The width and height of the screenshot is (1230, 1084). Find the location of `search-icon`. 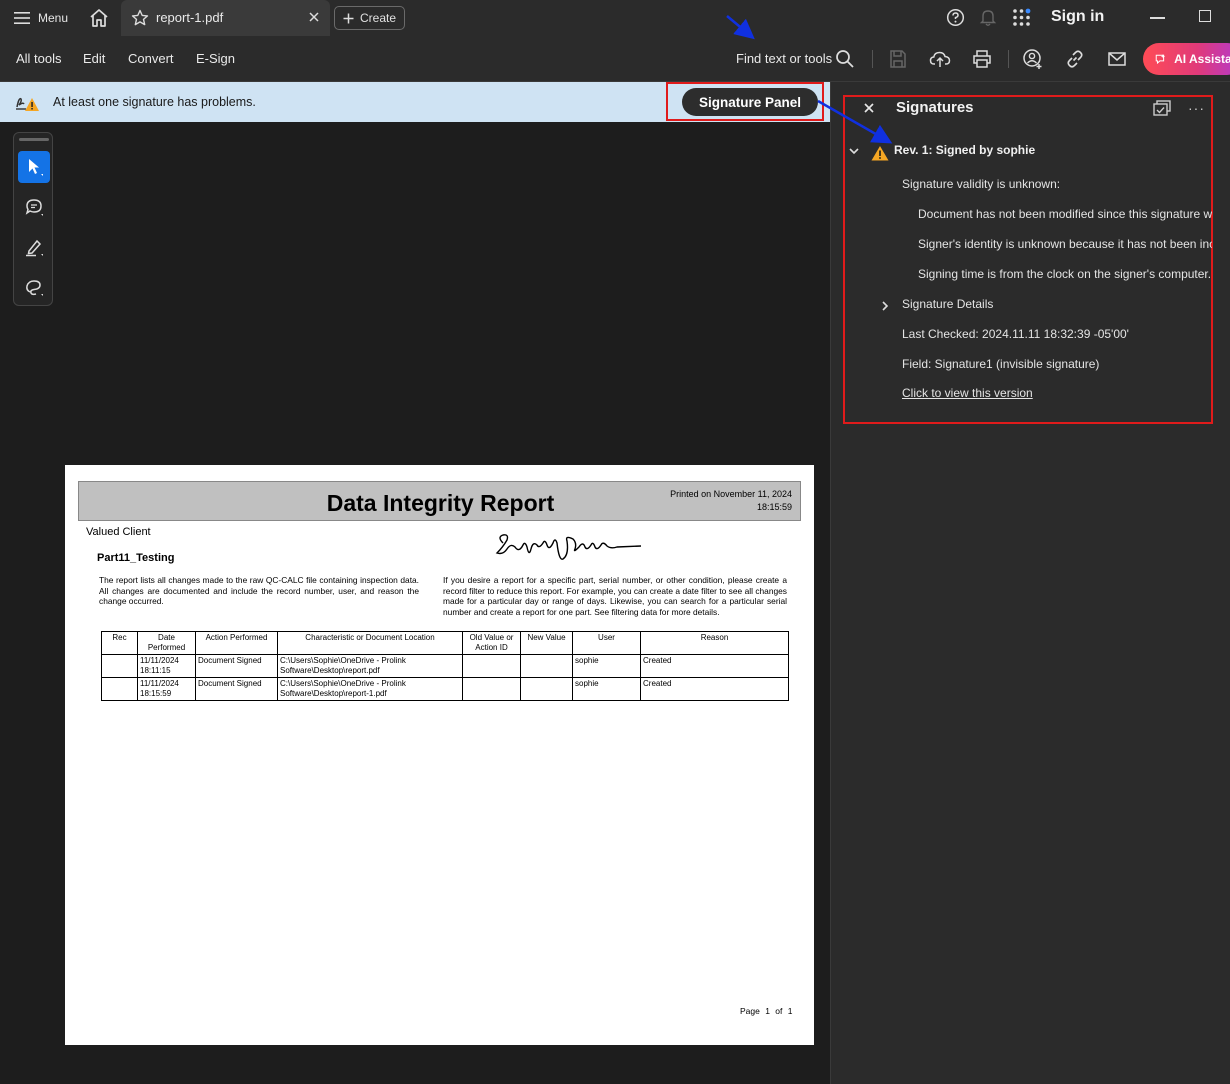

search-icon is located at coordinates (845, 59).